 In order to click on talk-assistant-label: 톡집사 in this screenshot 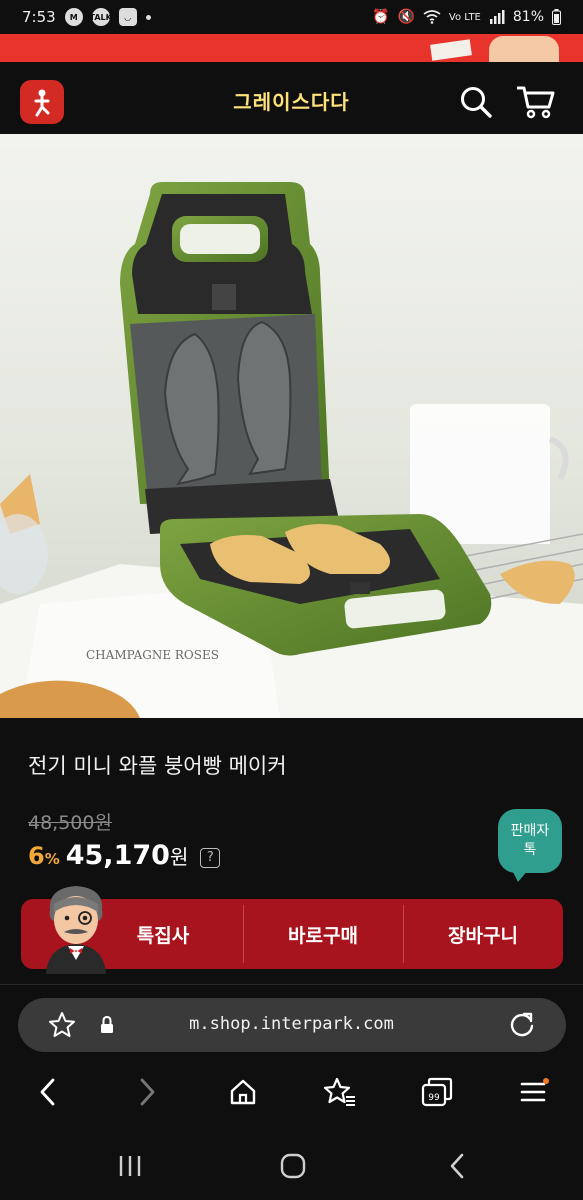, I will do `click(163, 935)`.